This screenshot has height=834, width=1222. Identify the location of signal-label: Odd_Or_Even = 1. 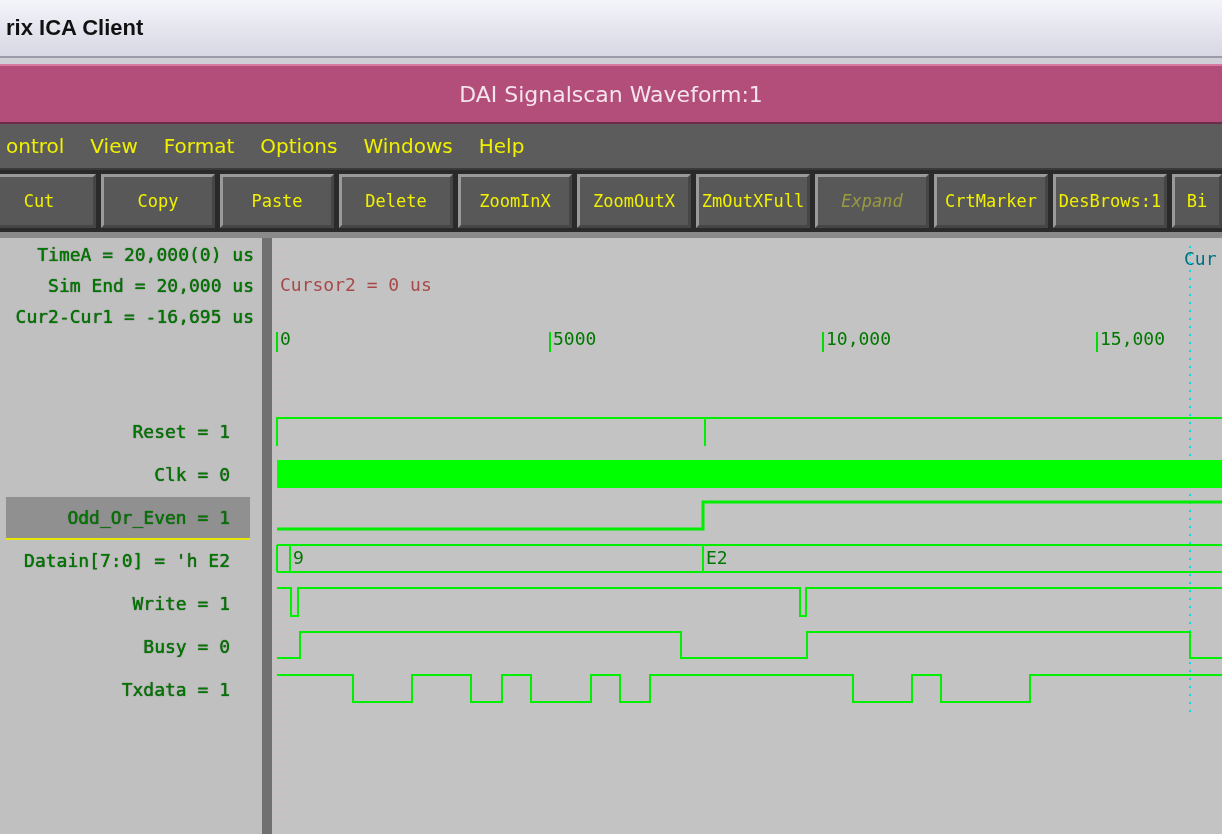
(148, 517).